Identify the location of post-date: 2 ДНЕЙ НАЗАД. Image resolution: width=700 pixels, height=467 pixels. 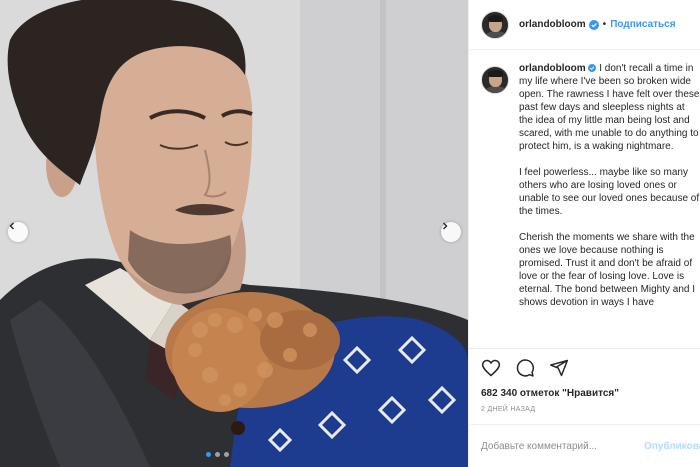
(508, 409).